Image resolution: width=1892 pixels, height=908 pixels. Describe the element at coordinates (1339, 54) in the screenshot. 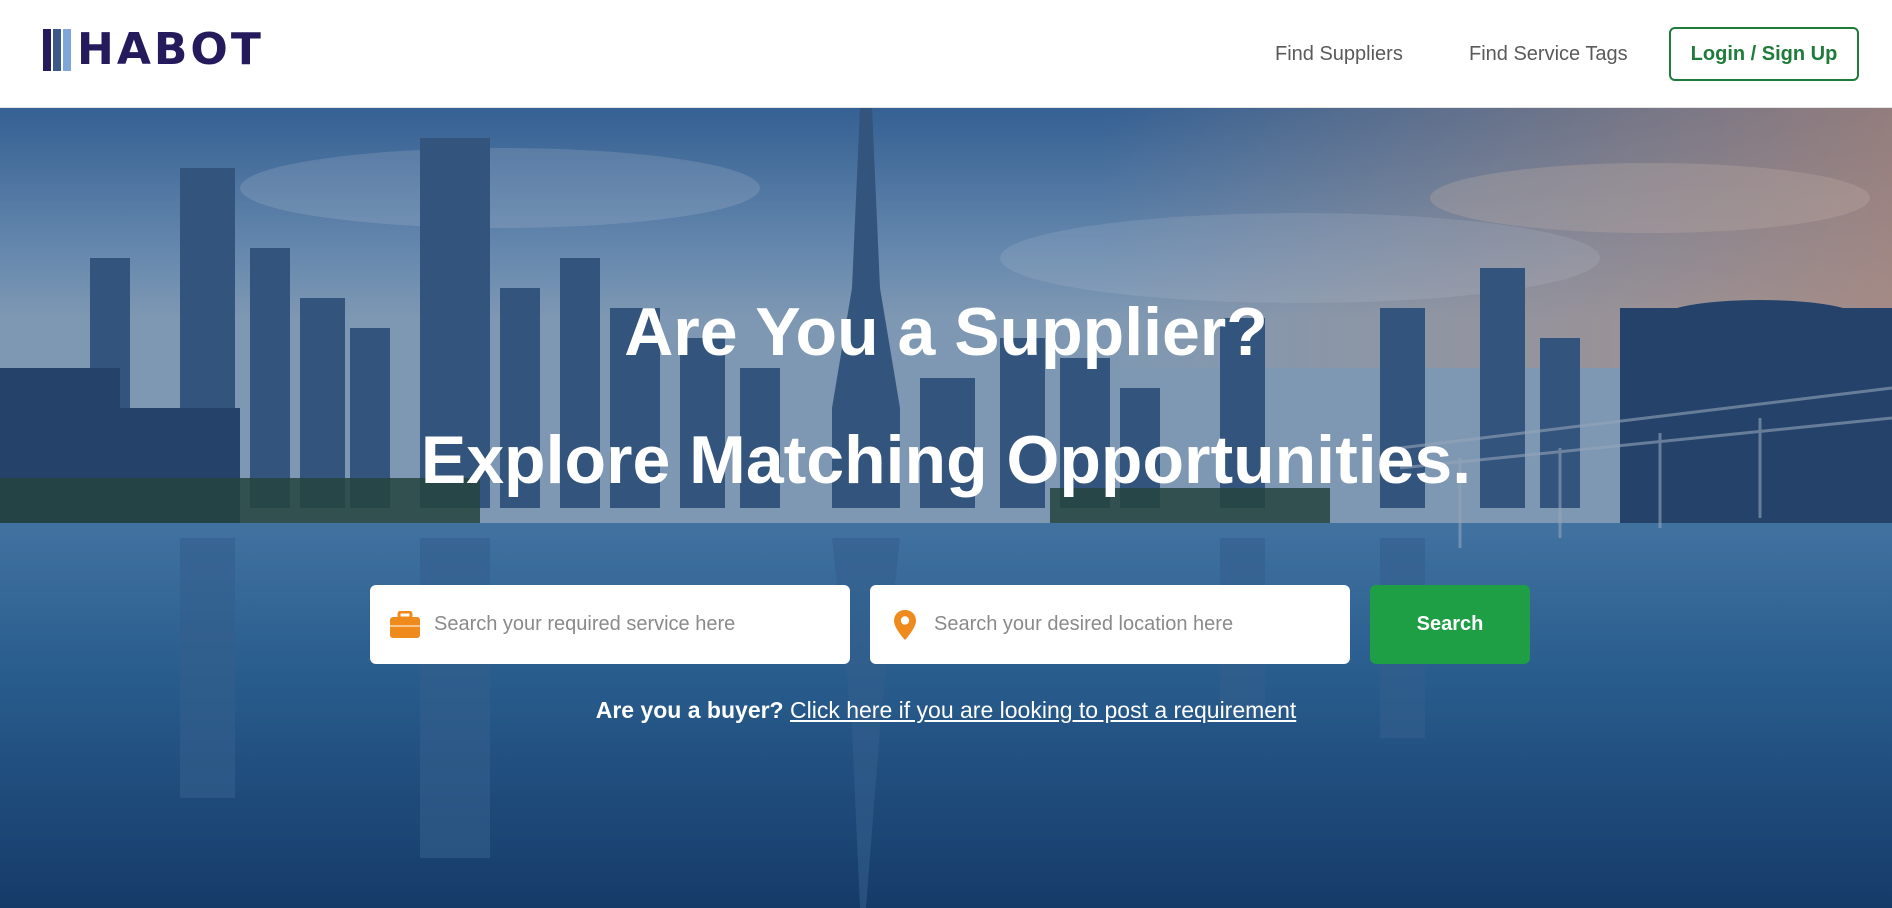

I see `nav-find-suppliers: Find Suppliers` at that location.